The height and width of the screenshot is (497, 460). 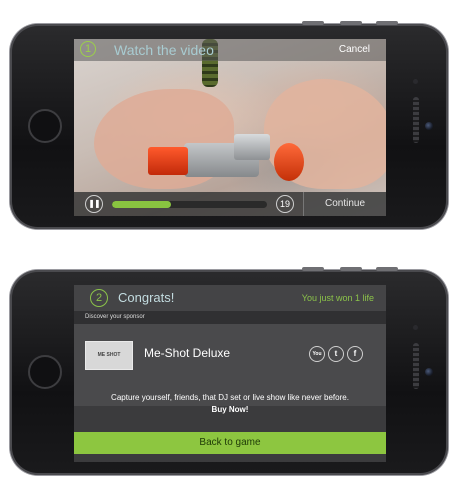 What do you see at coordinates (230, 443) in the screenshot?
I see `back-to-game-button: Back to game` at bounding box center [230, 443].